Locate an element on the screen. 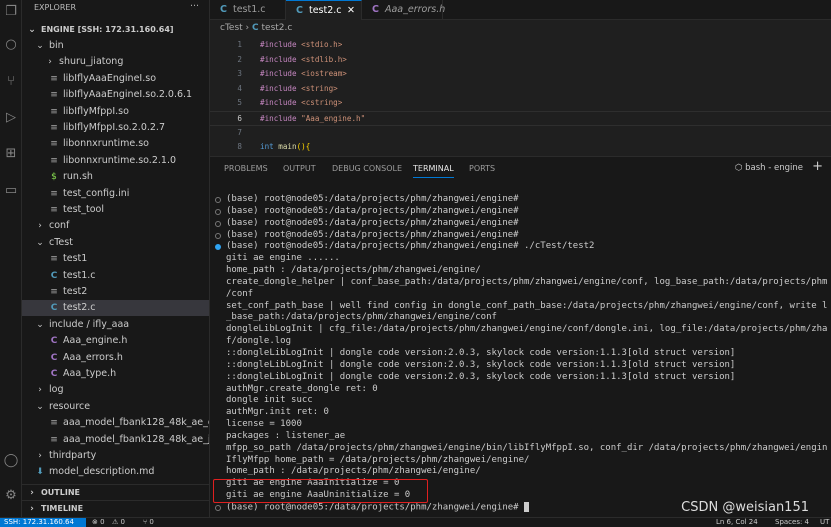 This screenshot has width=831, height=527. tree-item: ⌄ include / ifly_aaa is located at coordinates (115, 325).